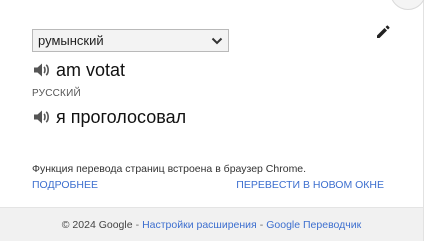 Image resolution: width=425 pixels, height=242 pixels. What do you see at coordinates (97, 224) in the screenshot?
I see `copyright-text: © 2024 Google` at bounding box center [97, 224].